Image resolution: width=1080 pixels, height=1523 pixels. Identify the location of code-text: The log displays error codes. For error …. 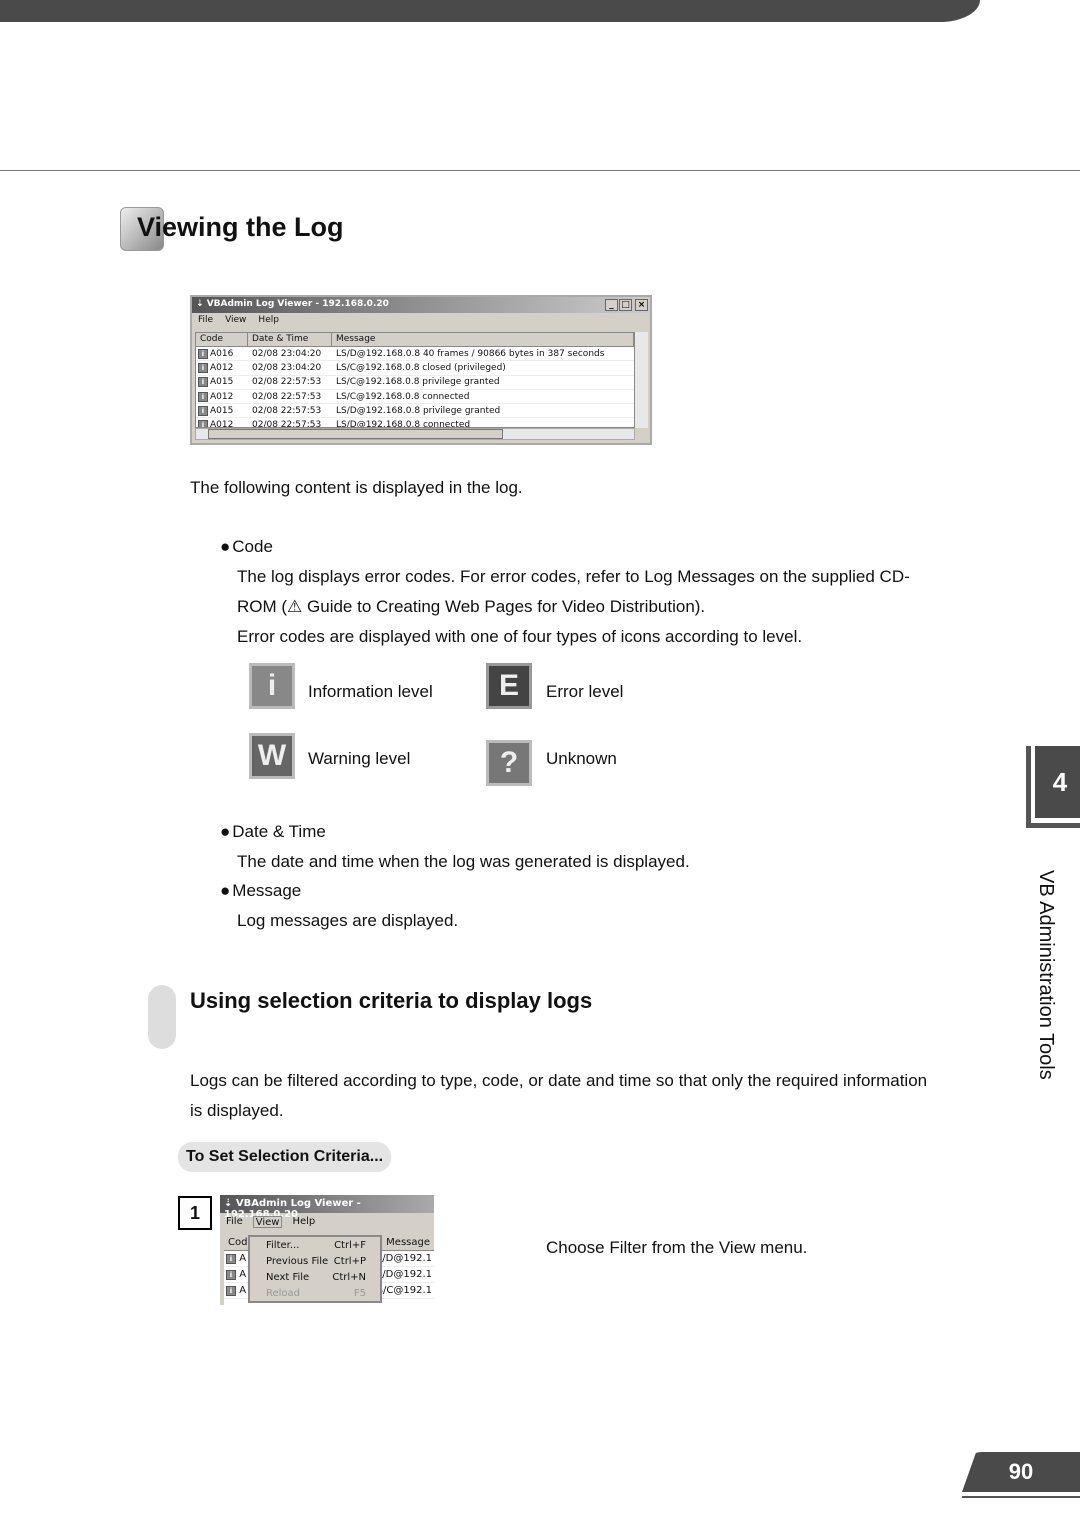
(573, 576).